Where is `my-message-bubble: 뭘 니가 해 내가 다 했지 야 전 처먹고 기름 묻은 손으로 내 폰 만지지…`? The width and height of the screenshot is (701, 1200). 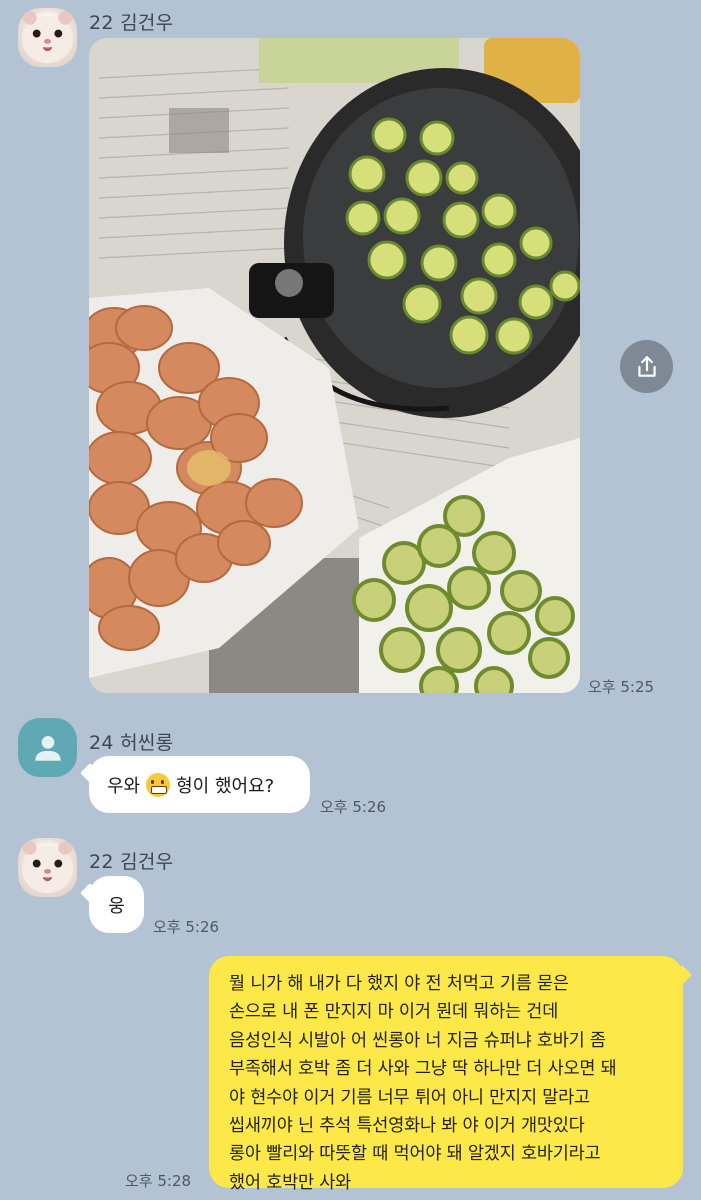 my-message-bubble: 뭘 니가 해 내가 다 했지 야 전 처먹고 기름 묻은 손으로 내 폰 만지지… is located at coordinates (446, 1074).